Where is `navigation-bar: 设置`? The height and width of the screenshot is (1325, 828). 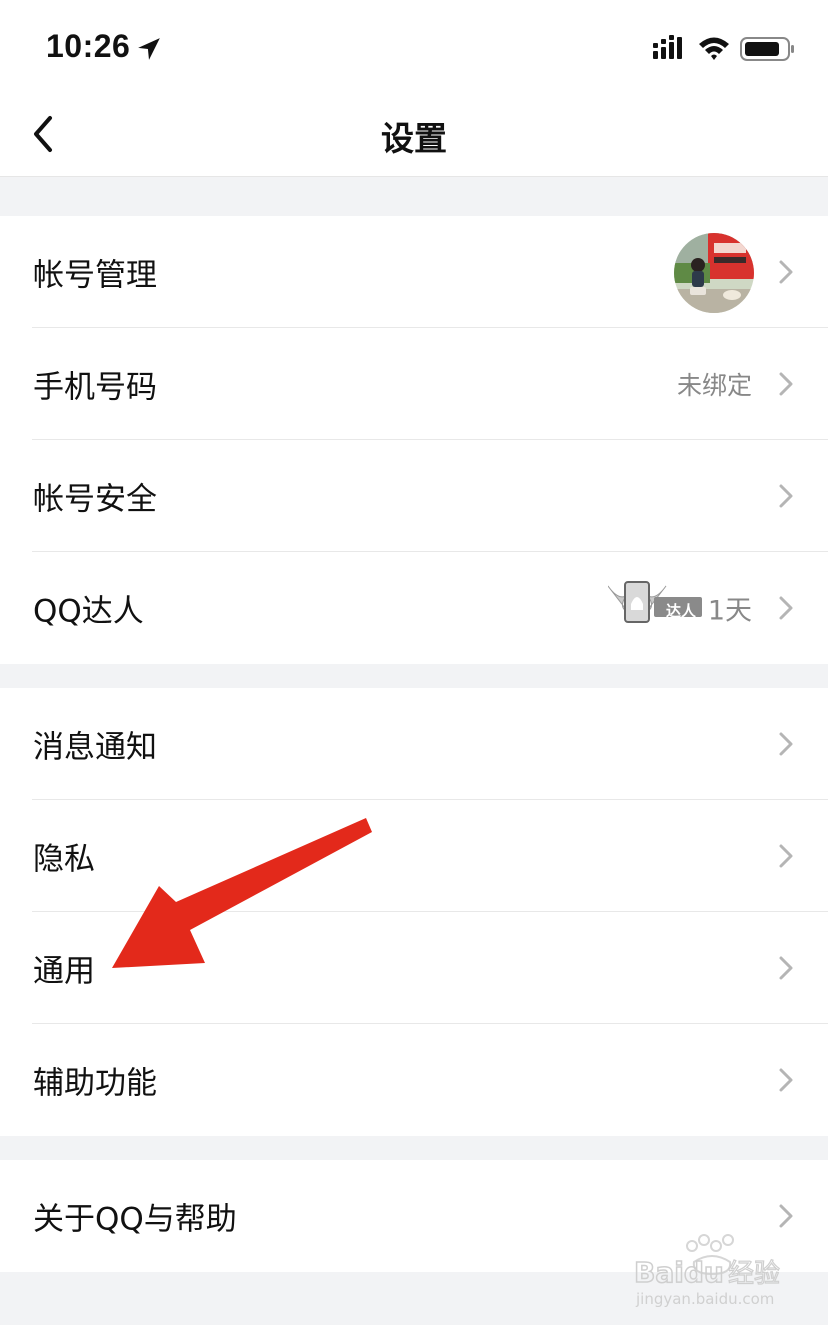
navigation-bar: 设置 is located at coordinates (414, 133).